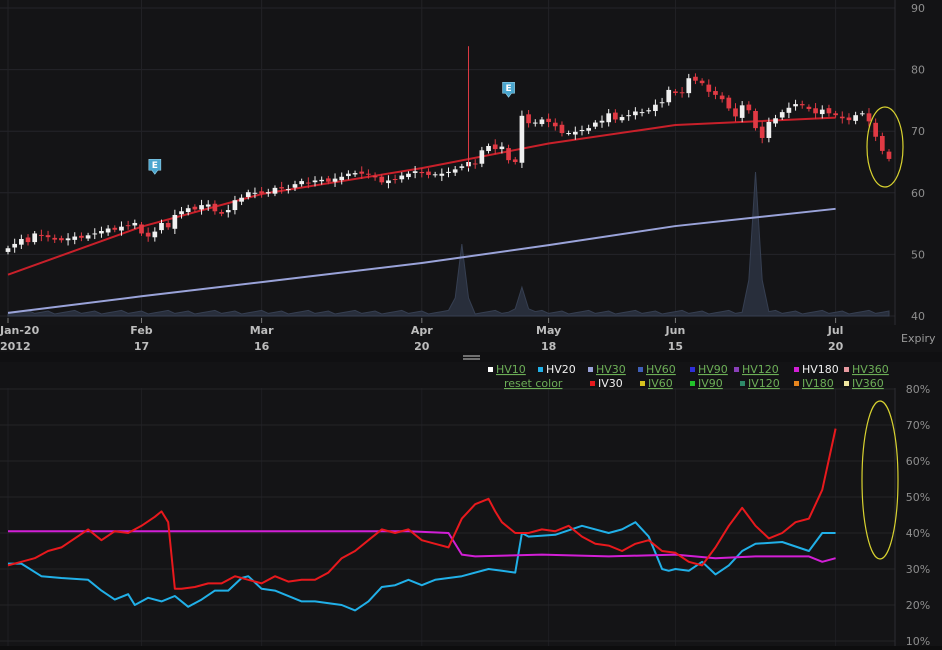 Image resolution: width=942 pixels, height=650 pixels. I want to click on volatility-tick-label: 60%, so click(918, 461).